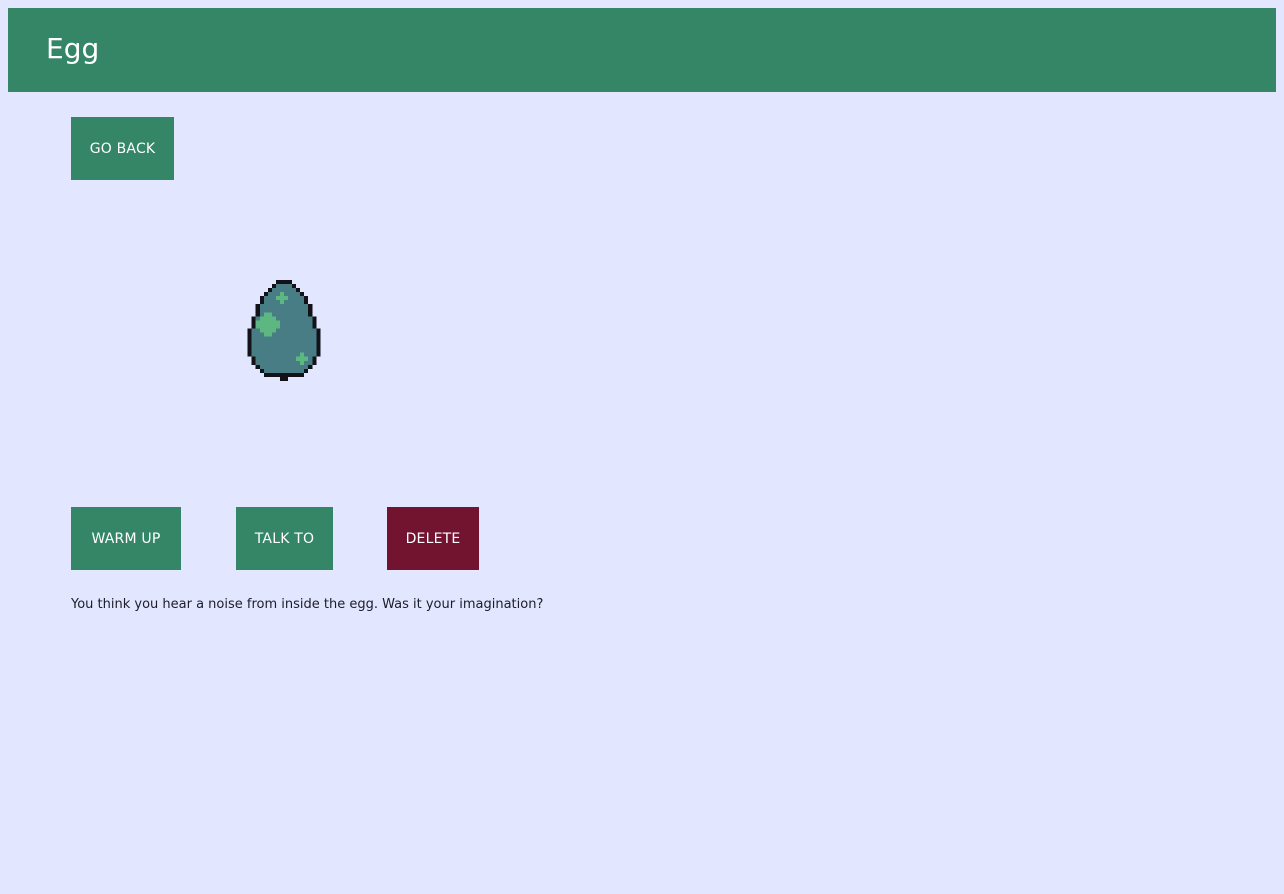 The height and width of the screenshot is (894, 1284). Describe the element at coordinates (73, 48) in the screenshot. I see `page-title: Egg` at that location.